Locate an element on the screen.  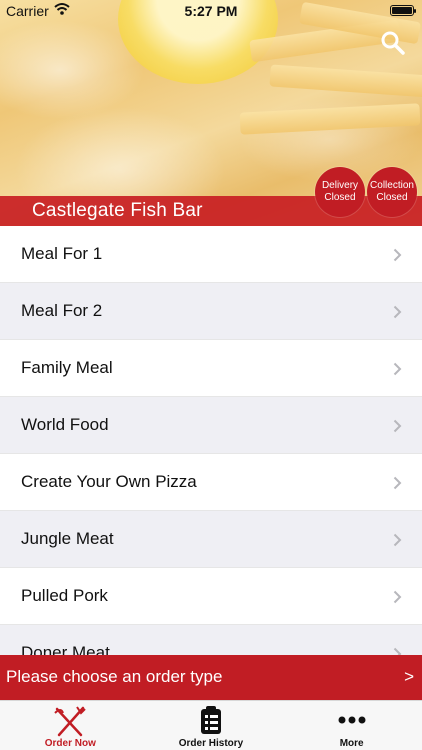
clock: 5:27 PM is located at coordinates (211, 11).